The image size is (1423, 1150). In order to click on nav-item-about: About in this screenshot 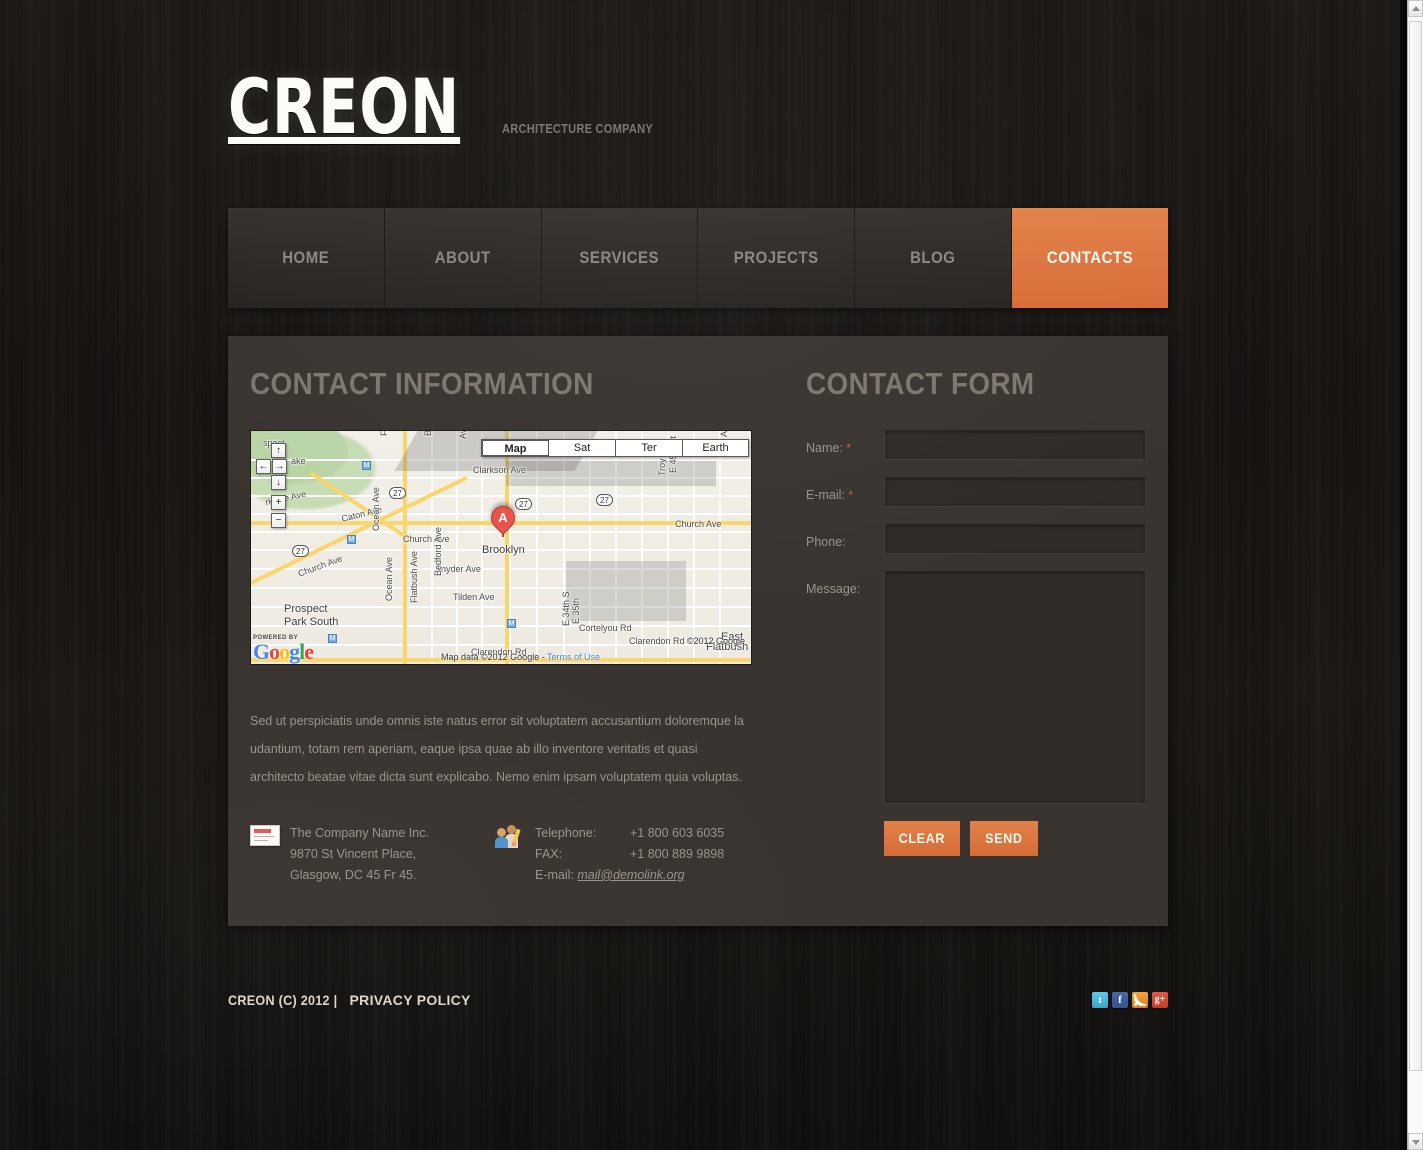, I will do `click(463, 257)`.